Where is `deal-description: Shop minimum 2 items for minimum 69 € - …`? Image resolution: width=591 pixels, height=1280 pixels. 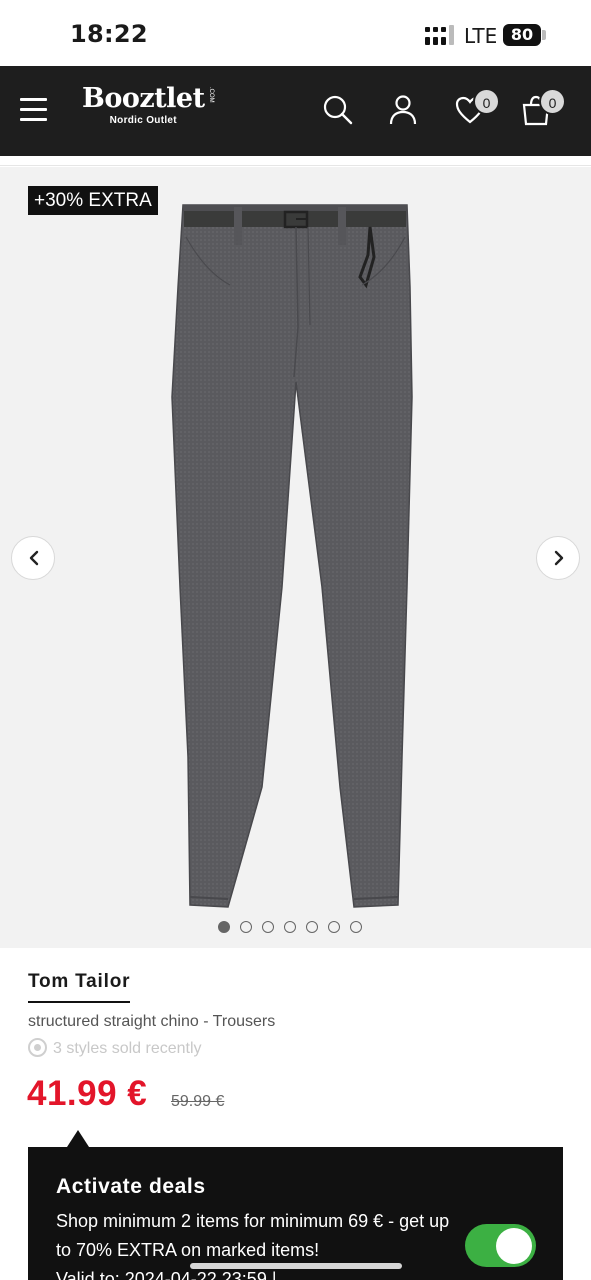 deal-description: Shop minimum 2 items for minimum 69 € - … is located at coordinates (256, 1243).